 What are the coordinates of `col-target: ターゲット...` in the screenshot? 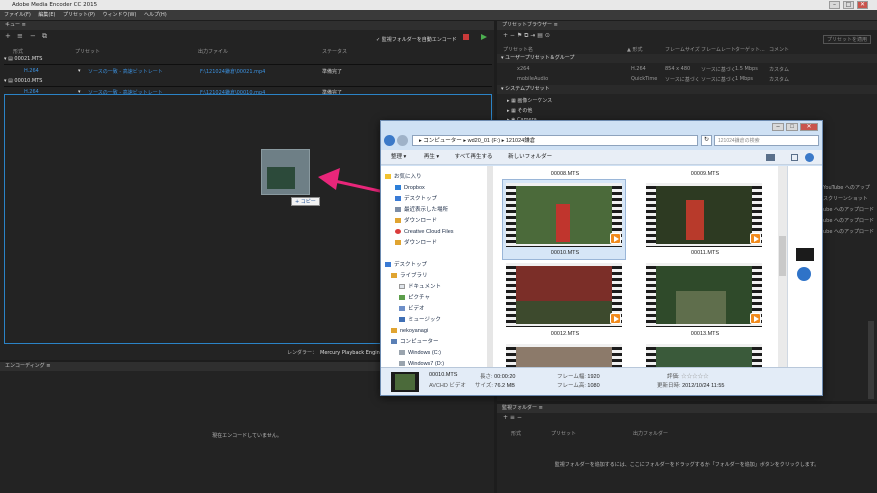 It's located at (750, 49).